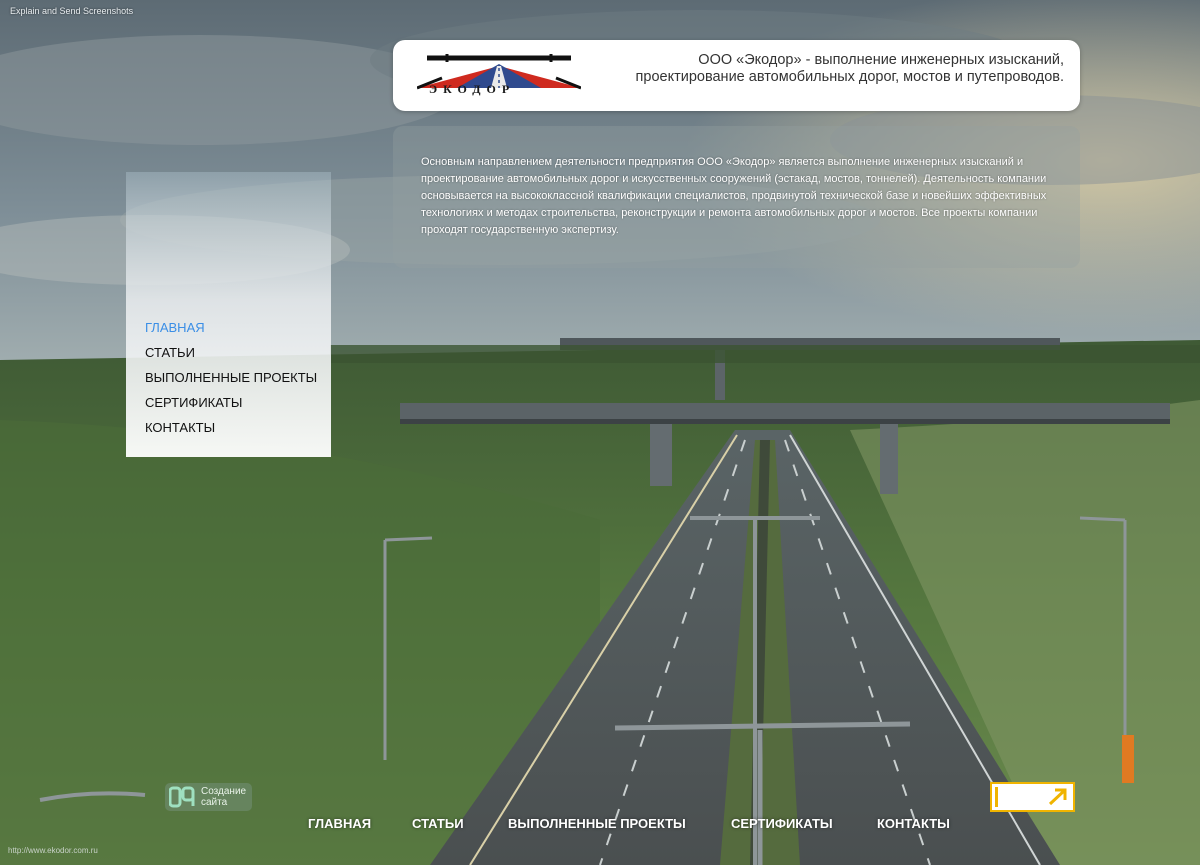 The width and height of the screenshot is (1200, 865). What do you see at coordinates (1032, 797) in the screenshot?
I see `counter-badge` at bounding box center [1032, 797].